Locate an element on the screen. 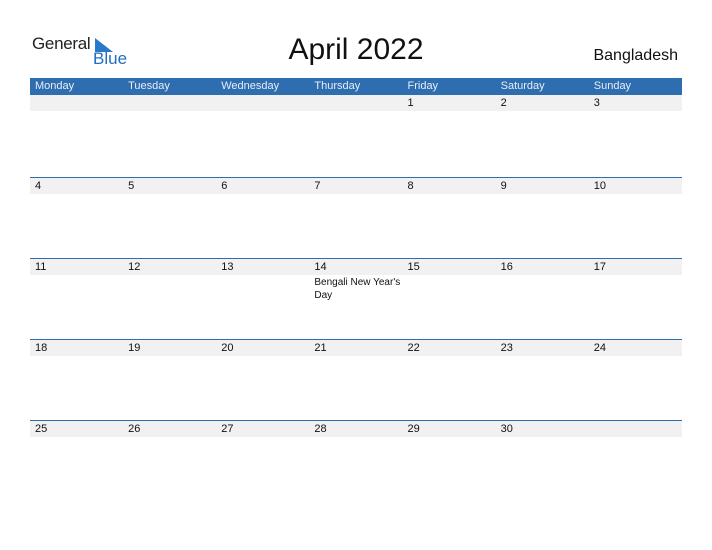  day-number: 18 is located at coordinates (41, 348).